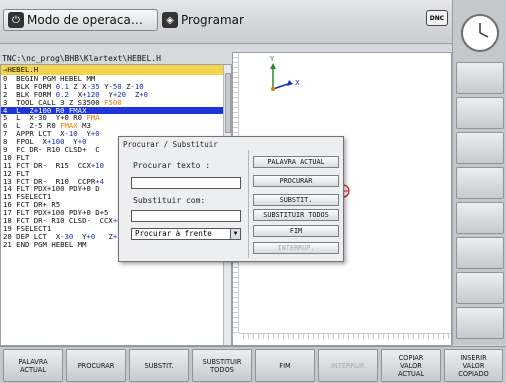 Image resolution: width=506 pixels, height=383 pixels. I want to click on vertical-softkey-bar, so click(479, 172).